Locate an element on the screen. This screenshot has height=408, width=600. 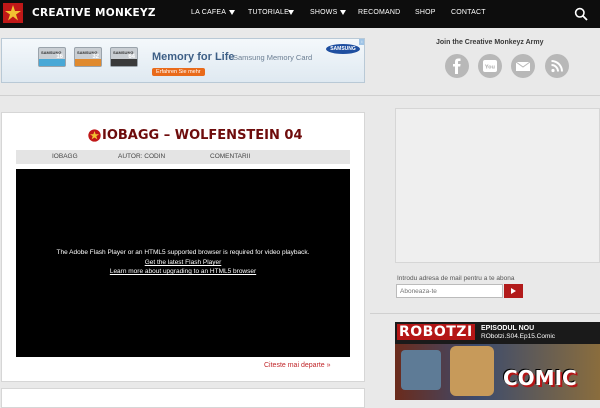
youtube-icon: You is located at coordinates (490, 66).